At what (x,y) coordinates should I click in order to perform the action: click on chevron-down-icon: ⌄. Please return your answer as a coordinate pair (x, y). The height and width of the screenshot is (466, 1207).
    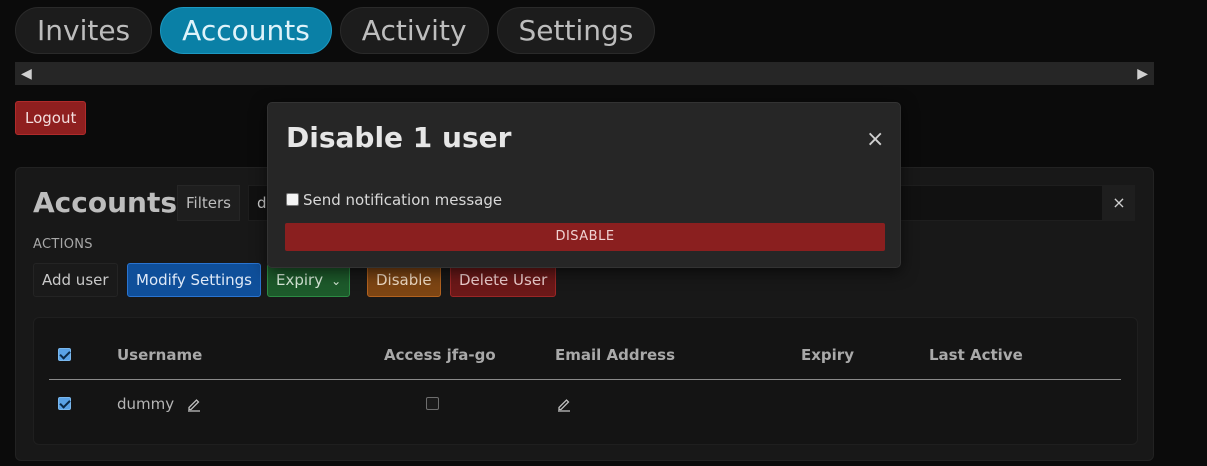
    Looking at the image, I should click on (336, 281).